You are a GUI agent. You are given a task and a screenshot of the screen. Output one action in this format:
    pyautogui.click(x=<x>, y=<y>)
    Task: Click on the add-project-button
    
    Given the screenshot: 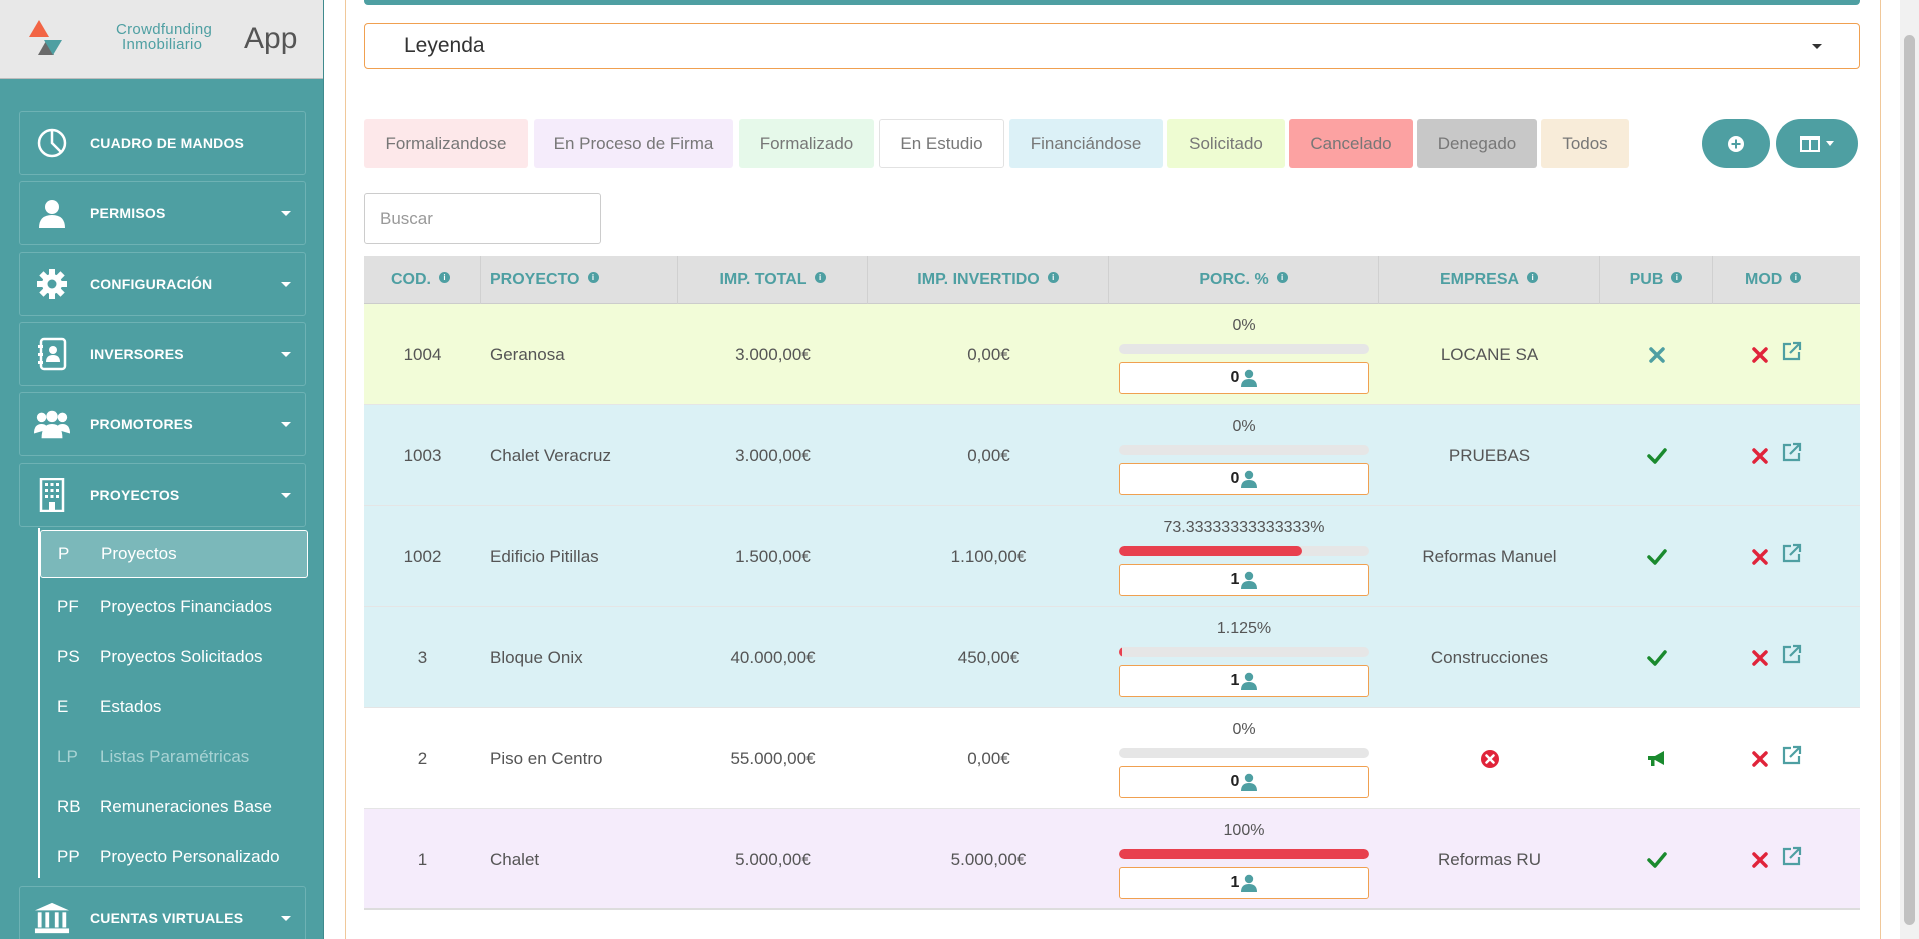 What is the action you would take?
    pyautogui.click(x=1736, y=143)
    